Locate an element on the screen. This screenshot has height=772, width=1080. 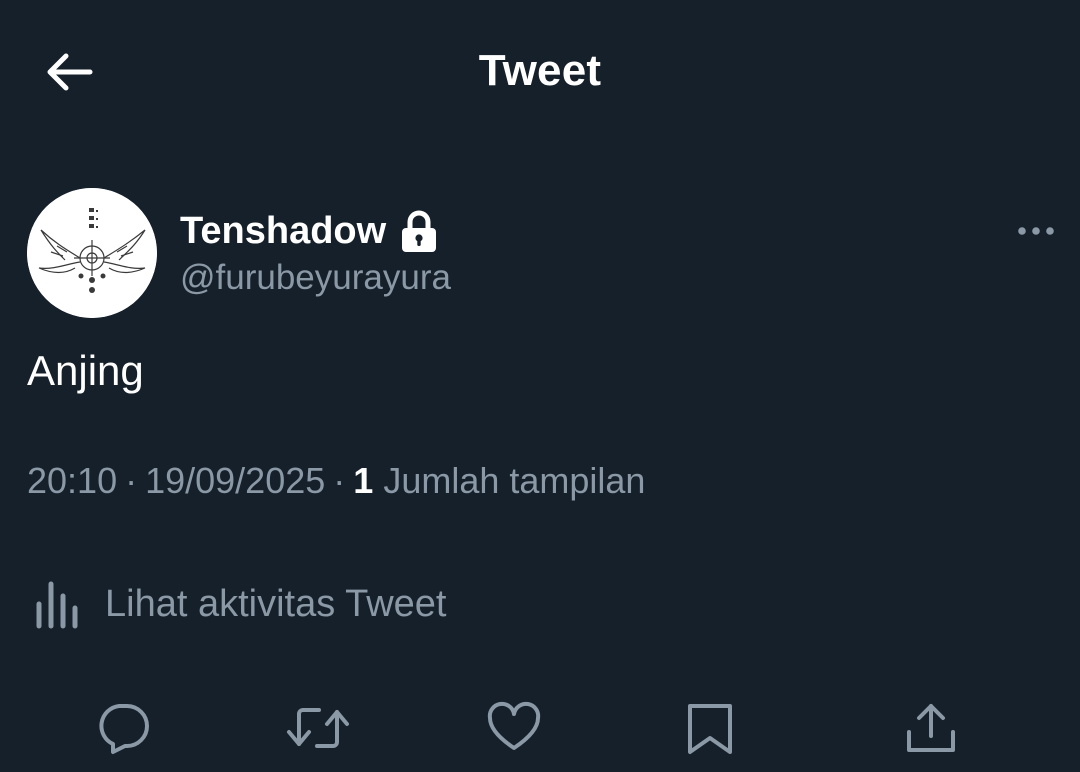
share-icon is located at coordinates (931, 728).